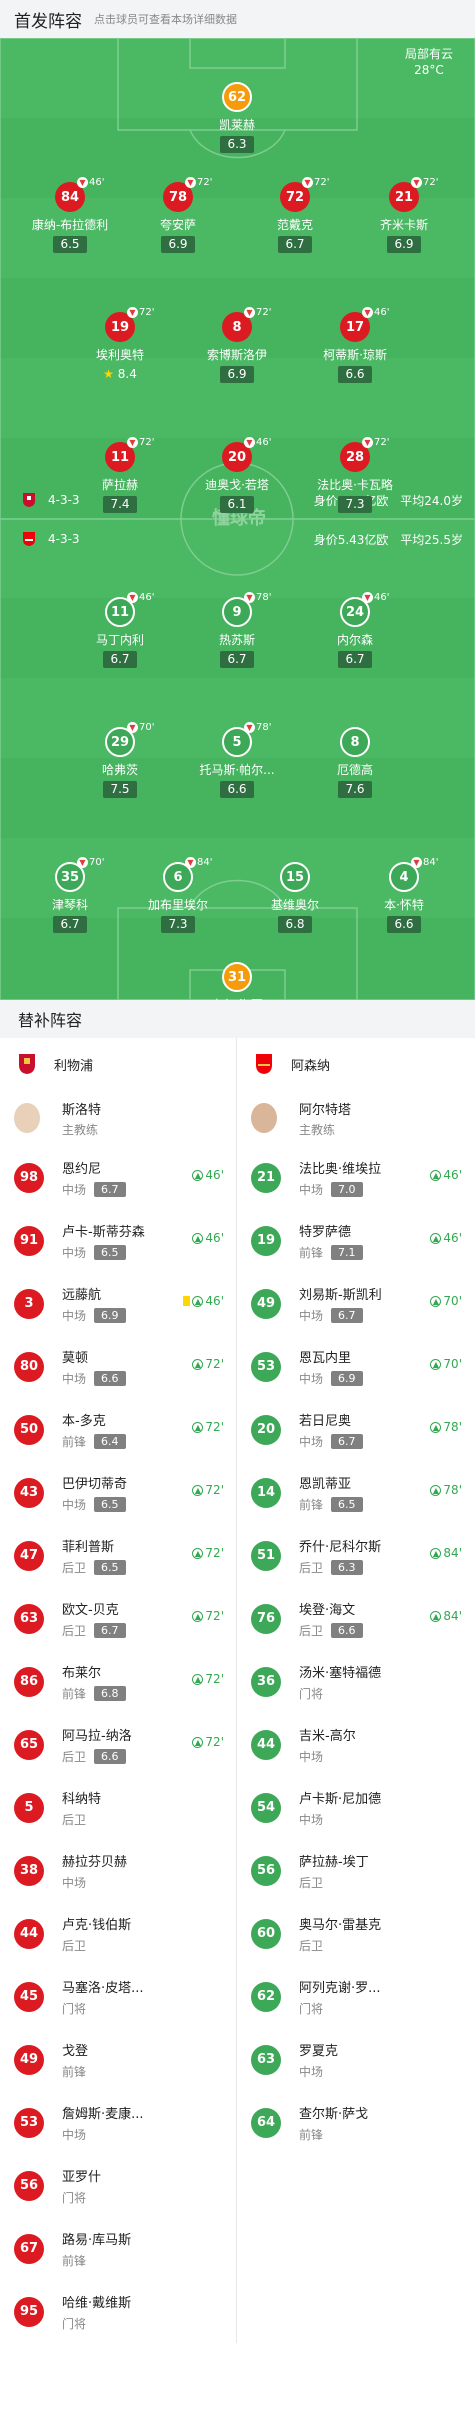 The height and width of the screenshot is (2419, 475). What do you see at coordinates (118, 1118) in the screenshot?
I see `coach-row: 斯洛特 主教练` at bounding box center [118, 1118].